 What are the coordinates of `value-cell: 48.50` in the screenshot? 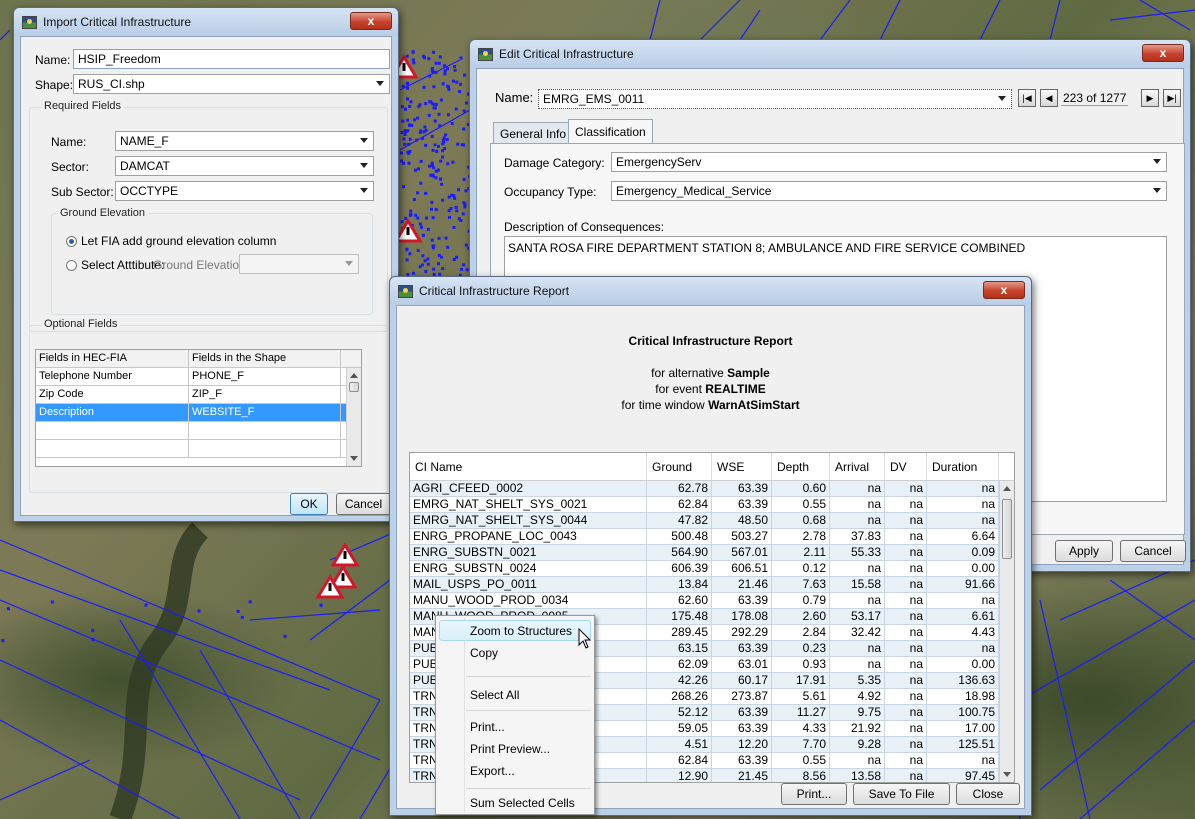 It's located at (742, 520).